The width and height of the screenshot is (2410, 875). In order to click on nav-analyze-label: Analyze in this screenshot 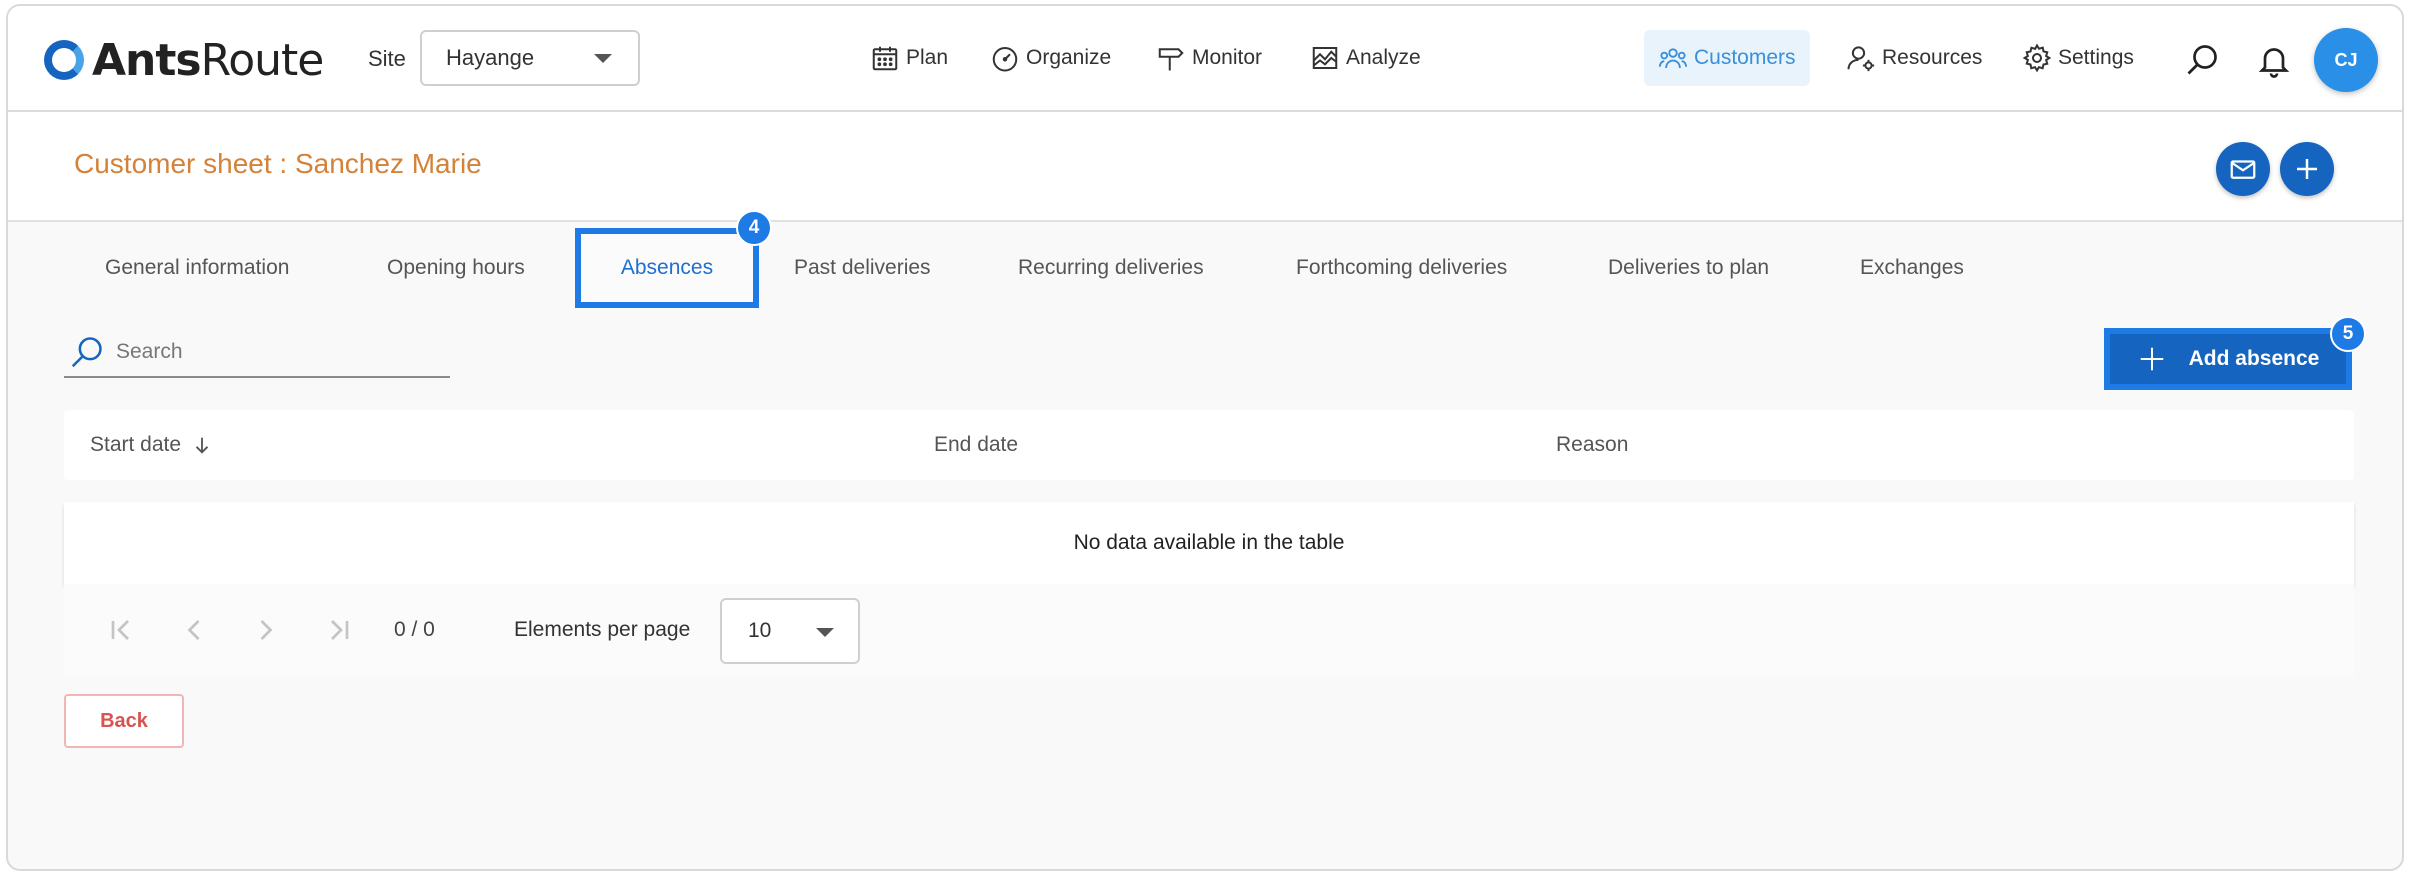, I will do `click(1383, 57)`.